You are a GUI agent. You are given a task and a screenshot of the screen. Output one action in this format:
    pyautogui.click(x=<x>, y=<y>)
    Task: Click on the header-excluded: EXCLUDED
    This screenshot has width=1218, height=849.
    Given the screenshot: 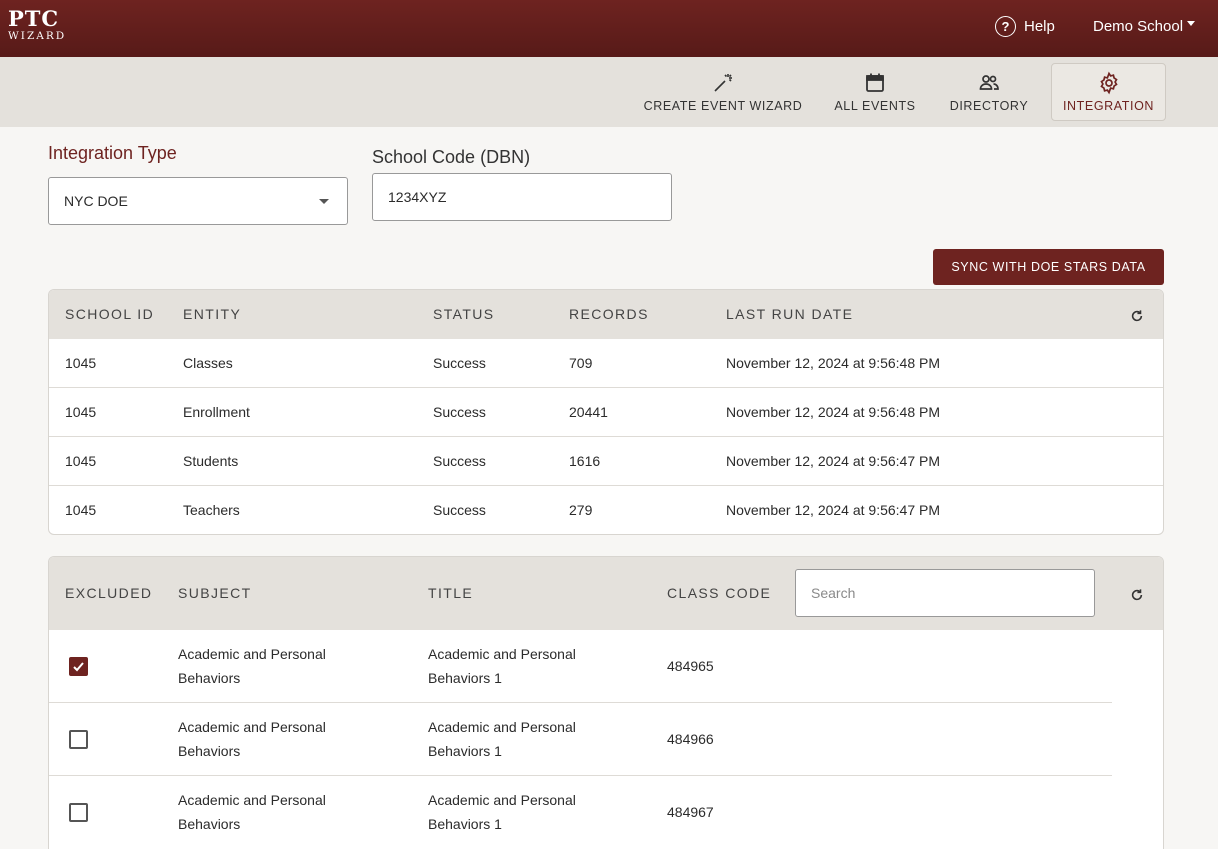 What is the action you would take?
    pyautogui.click(x=109, y=593)
    